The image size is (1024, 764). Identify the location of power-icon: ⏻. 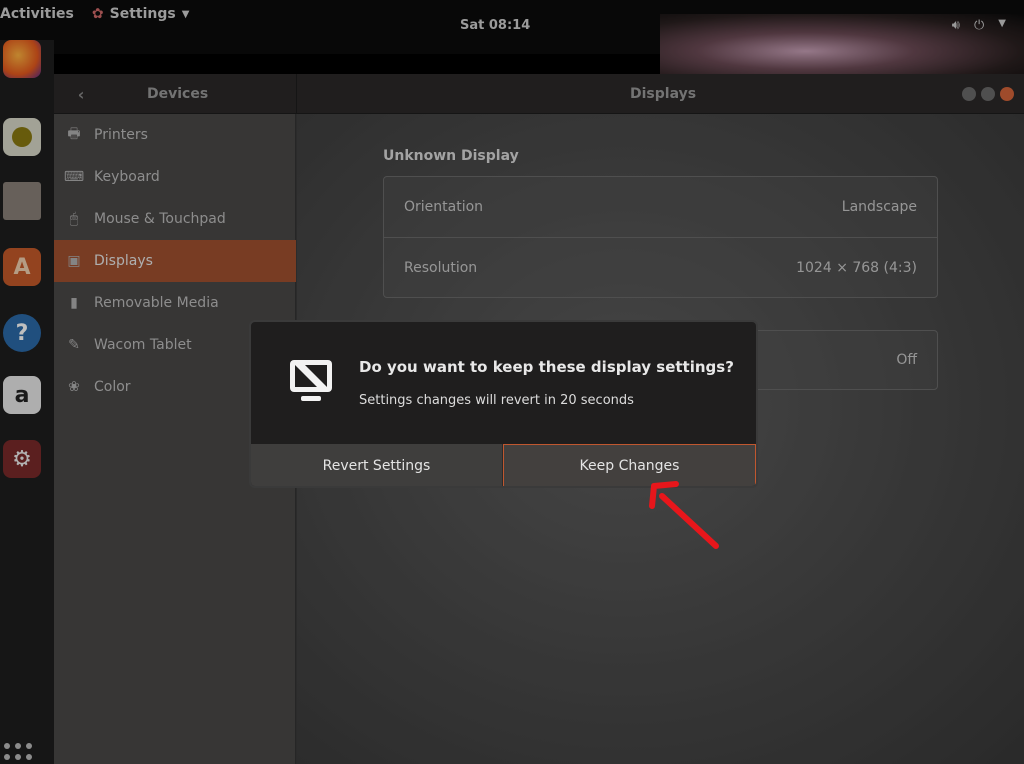
(979, 25).